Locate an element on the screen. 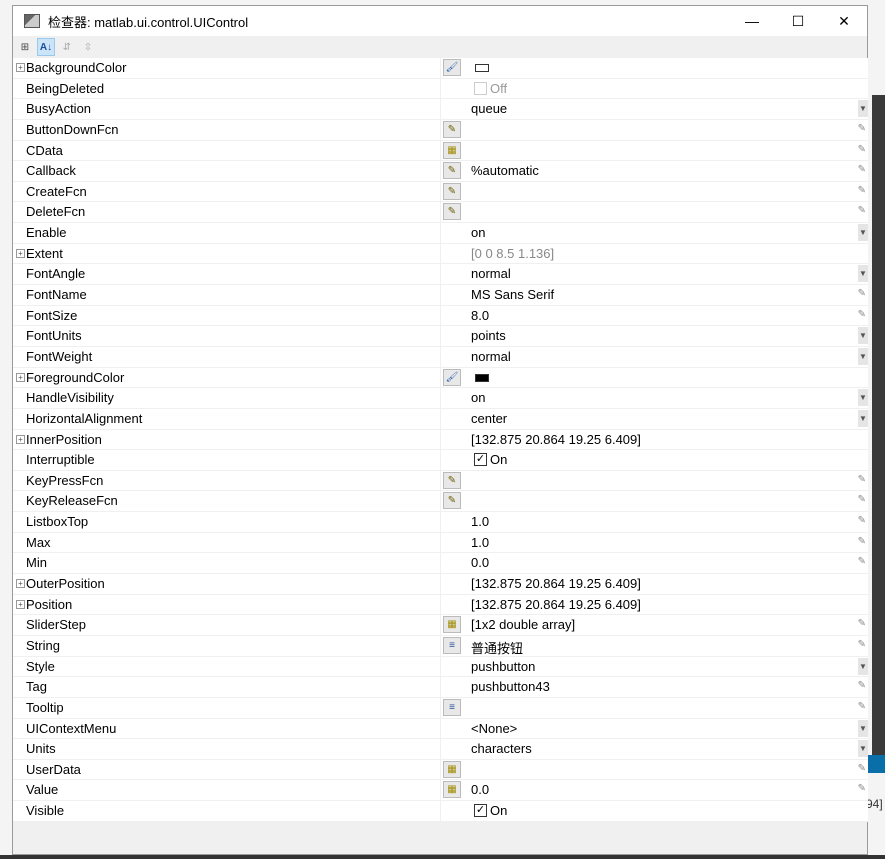 The height and width of the screenshot is (859, 885). property-value: 普通按钮 is located at coordinates (497, 647).